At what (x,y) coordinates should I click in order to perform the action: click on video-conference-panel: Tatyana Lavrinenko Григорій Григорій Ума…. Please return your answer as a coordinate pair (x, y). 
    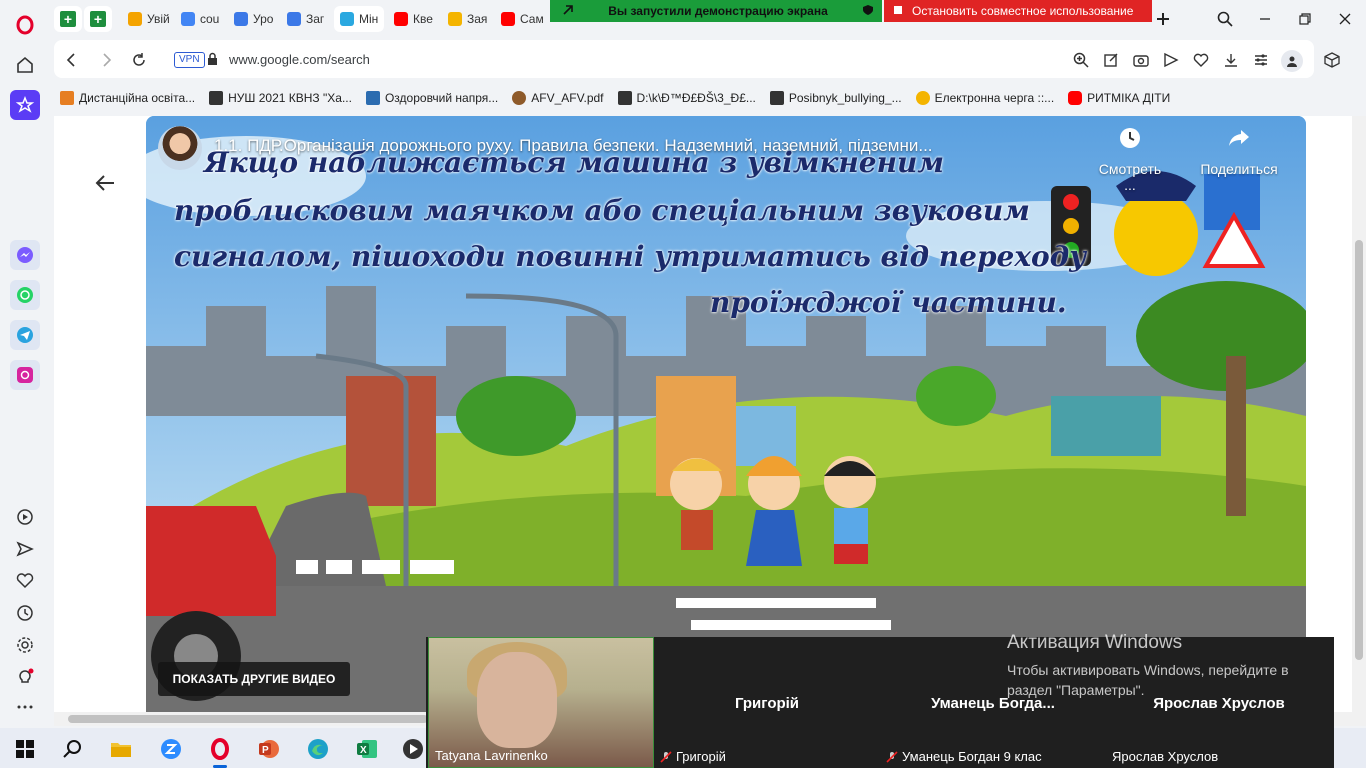
    Looking at the image, I should click on (880, 702).